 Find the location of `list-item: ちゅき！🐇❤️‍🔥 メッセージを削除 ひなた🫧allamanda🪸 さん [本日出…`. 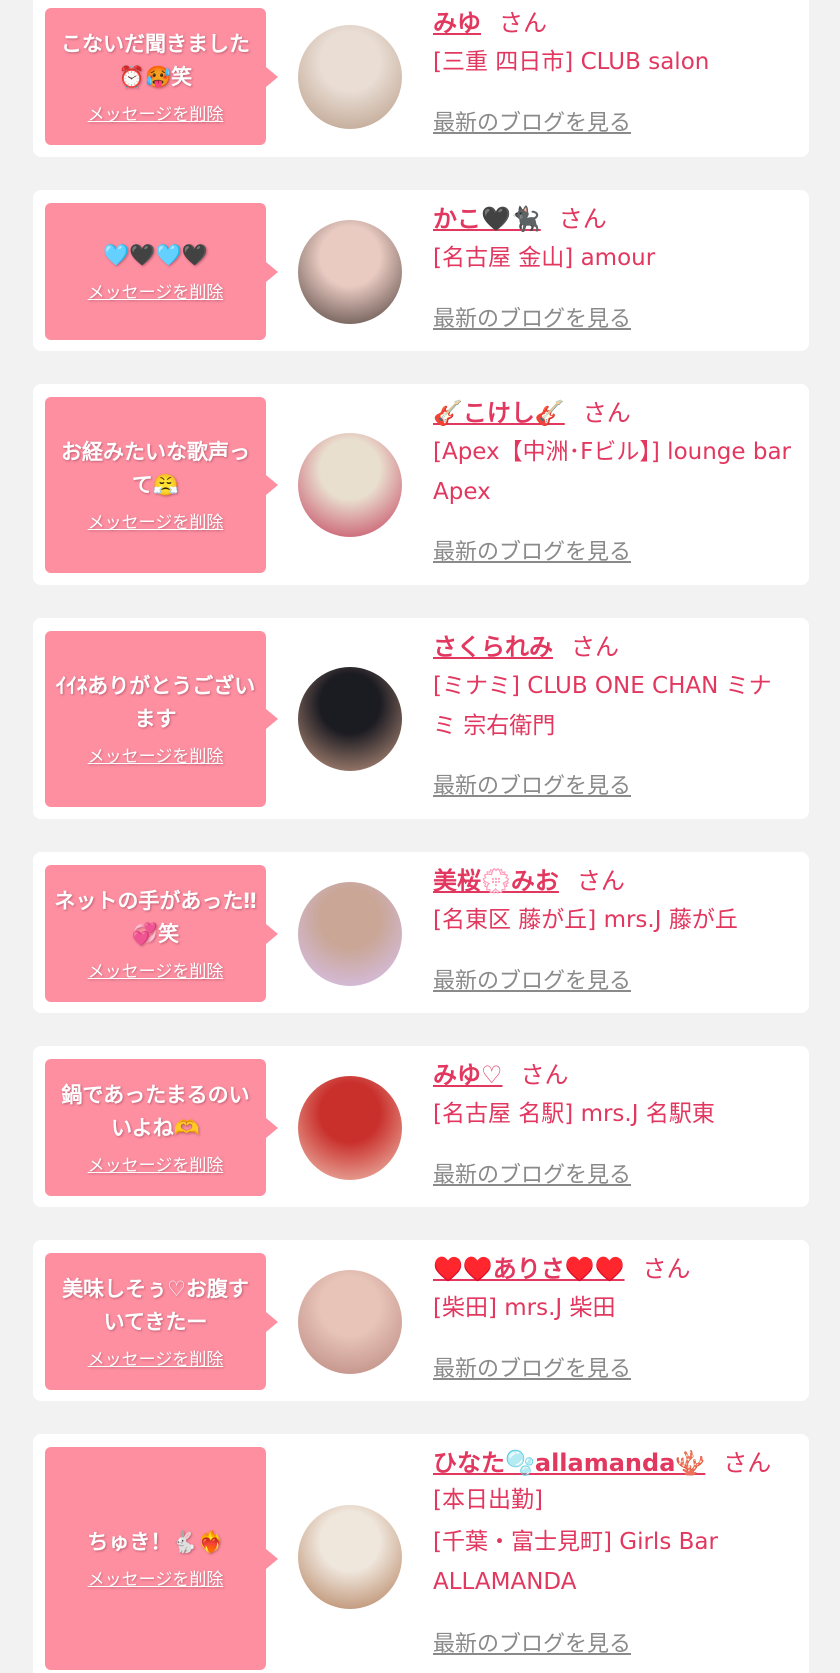

list-item: ちゅき！🐇❤️‍🔥 メッセージを削除 ひなた🫧allamanda🪸 さん [本日出… is located at coordinates (421, 1553).